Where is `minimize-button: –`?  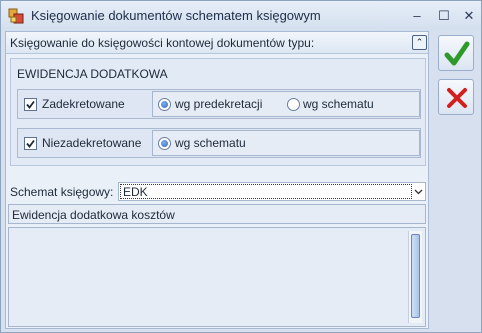
minimize-button: – is located at coordinates (417, 16).